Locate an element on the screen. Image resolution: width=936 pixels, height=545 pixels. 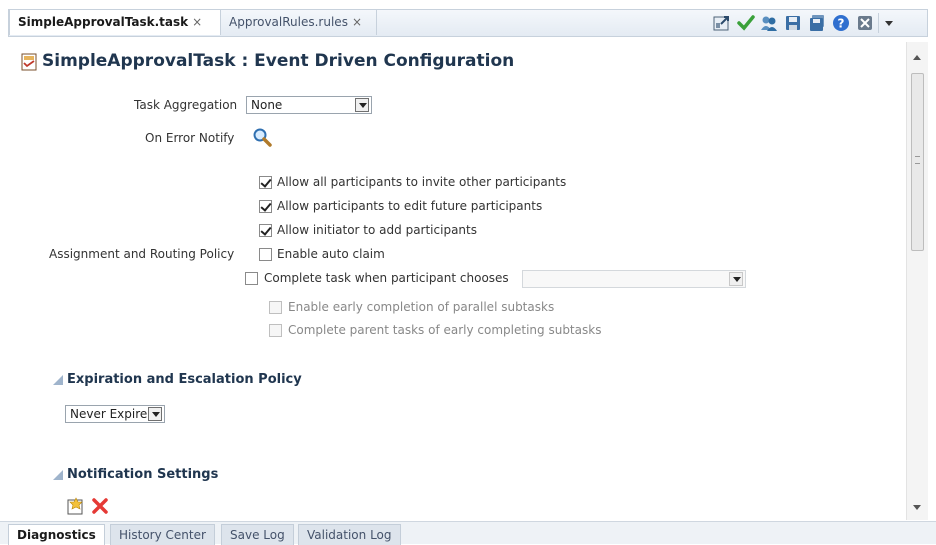
tab-label: ApprovalRules.rules is located at coordinates (288, 22).